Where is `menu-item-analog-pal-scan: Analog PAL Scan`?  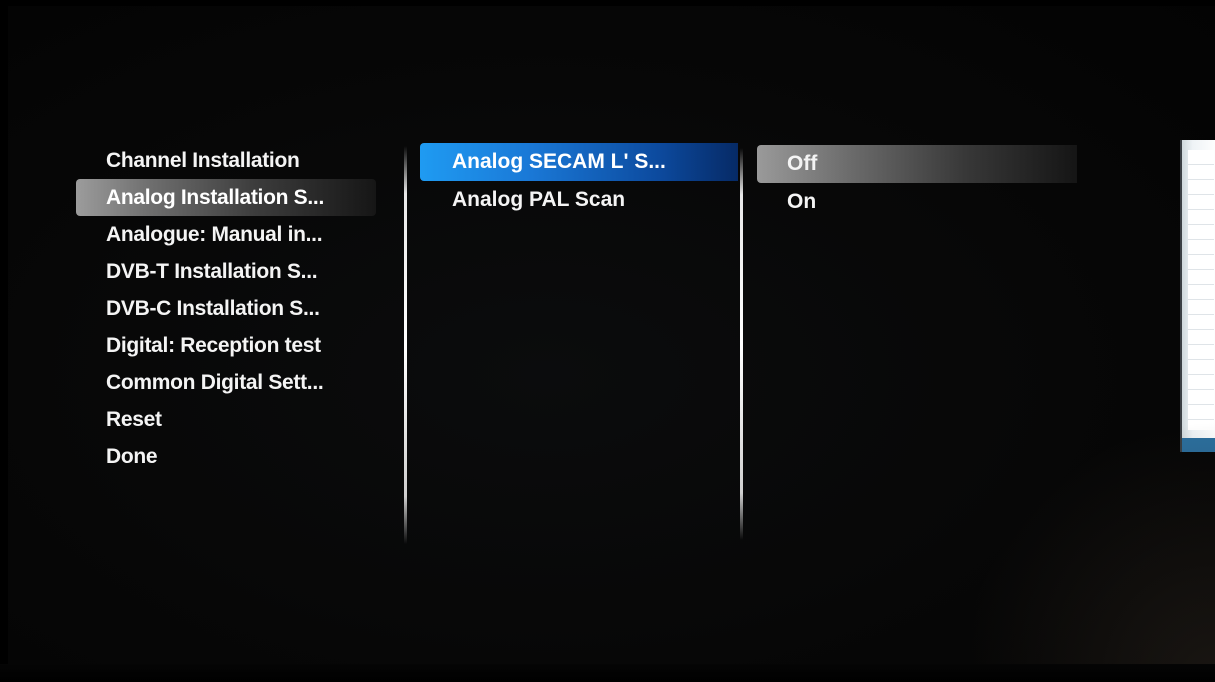 menu-item-analog-pal-scan: Analog PAL Scan is located at coordinates (579, 200).